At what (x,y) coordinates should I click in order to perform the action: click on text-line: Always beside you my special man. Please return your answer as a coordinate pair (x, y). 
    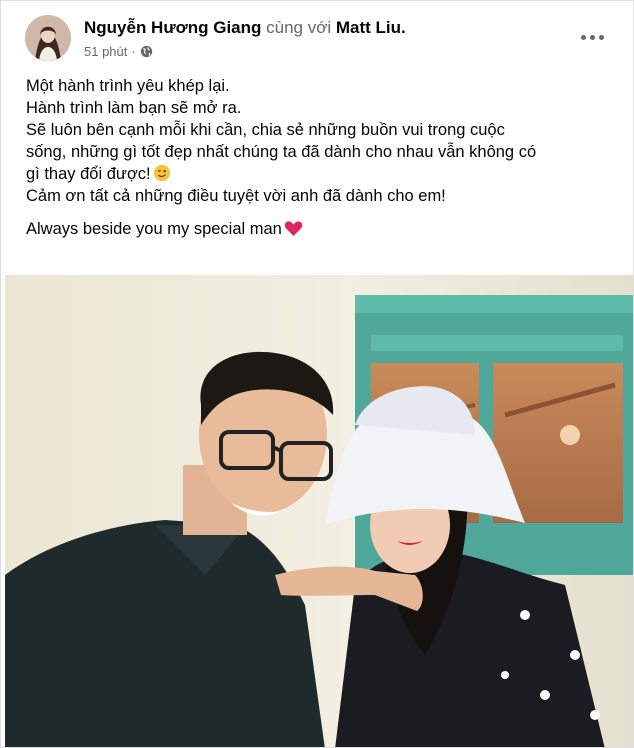
    Looking at the image, I should click on (154, 229).